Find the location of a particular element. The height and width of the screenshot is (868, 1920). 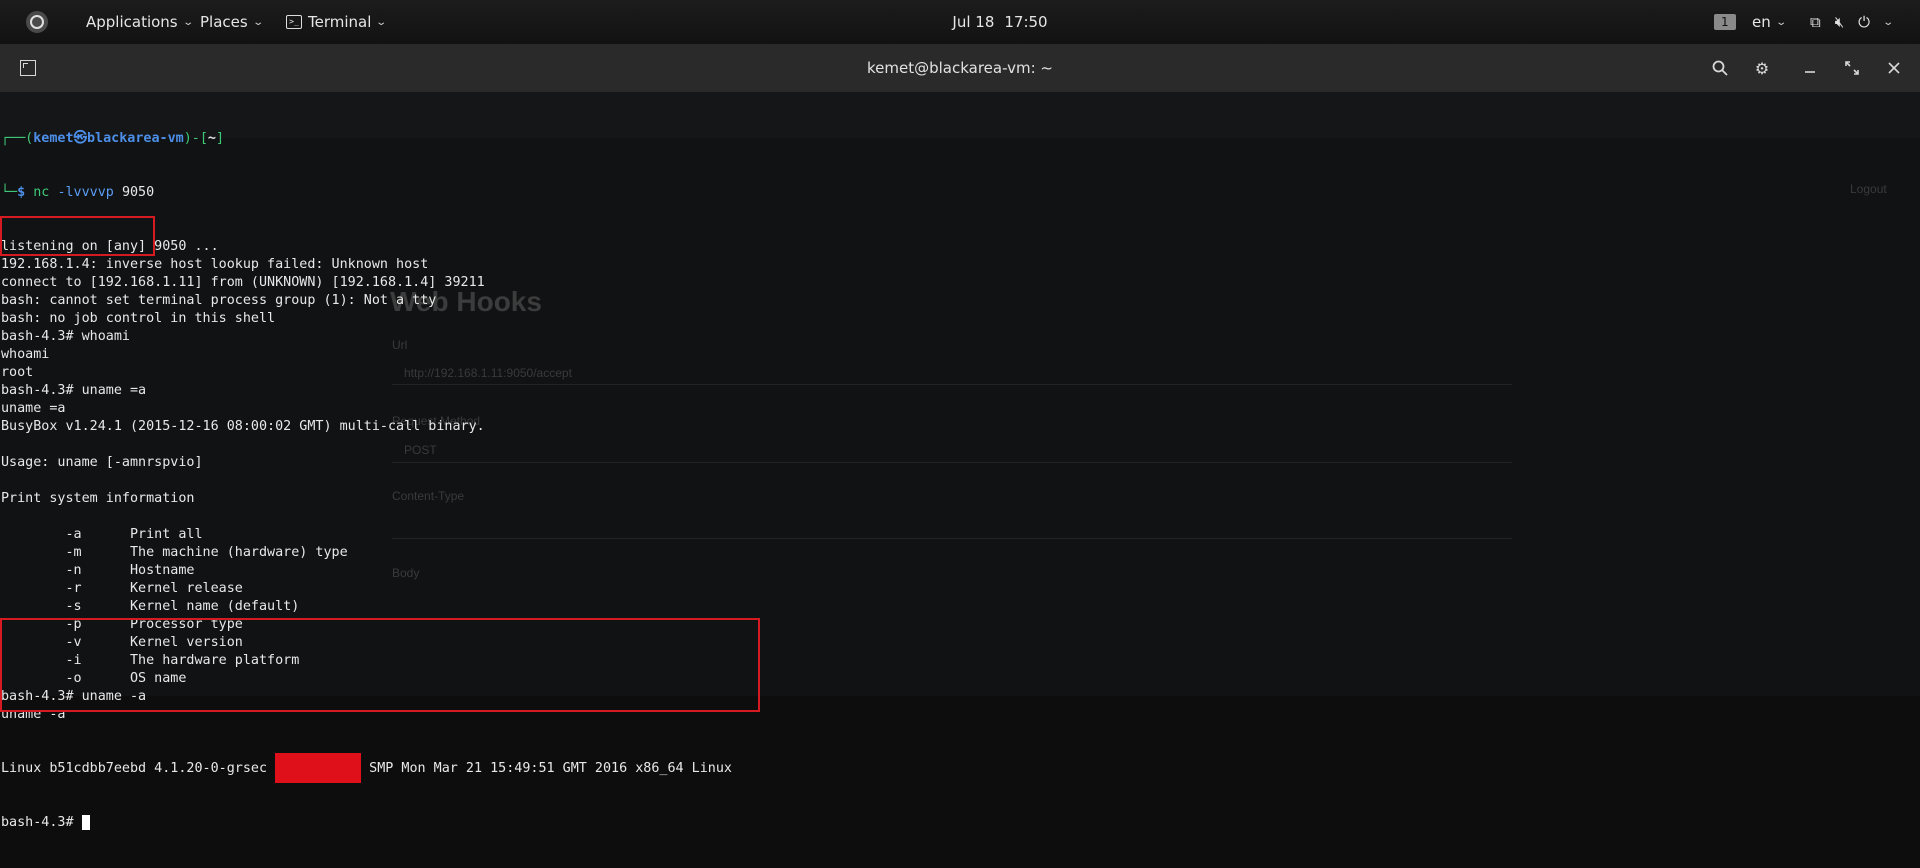

prompt-line-1: ┌──(kemet㉿blackarea-vm)-[~] is located at coordinates (113, 138).